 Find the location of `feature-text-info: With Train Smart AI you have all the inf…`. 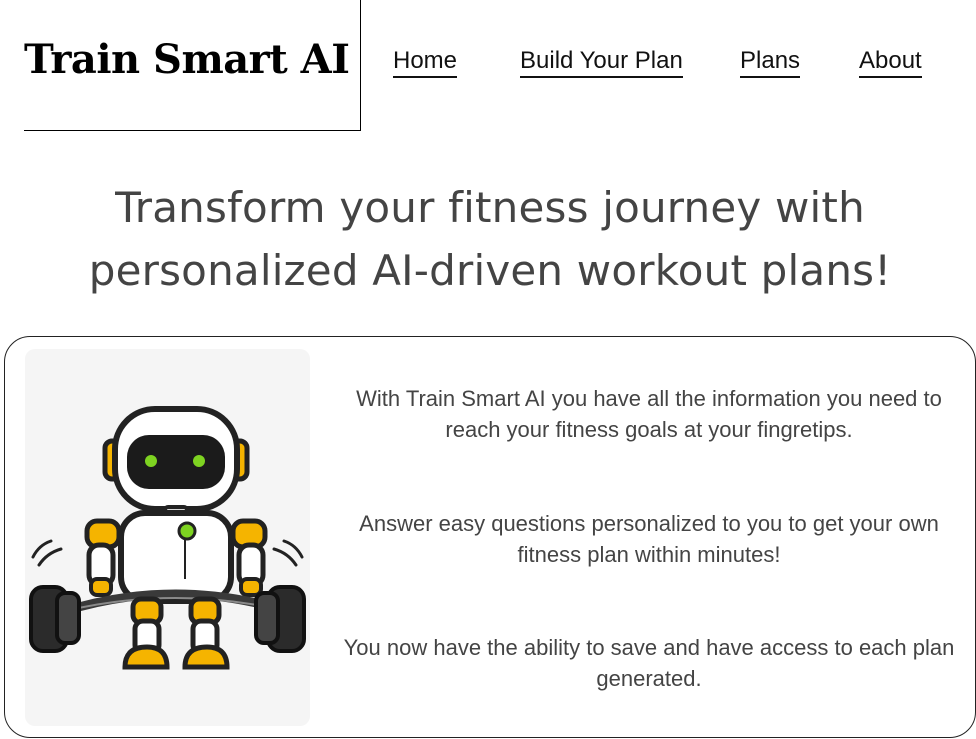

feature-text-info: With Train Smart AI you have all the inf… is located at coordinates (649, 414).